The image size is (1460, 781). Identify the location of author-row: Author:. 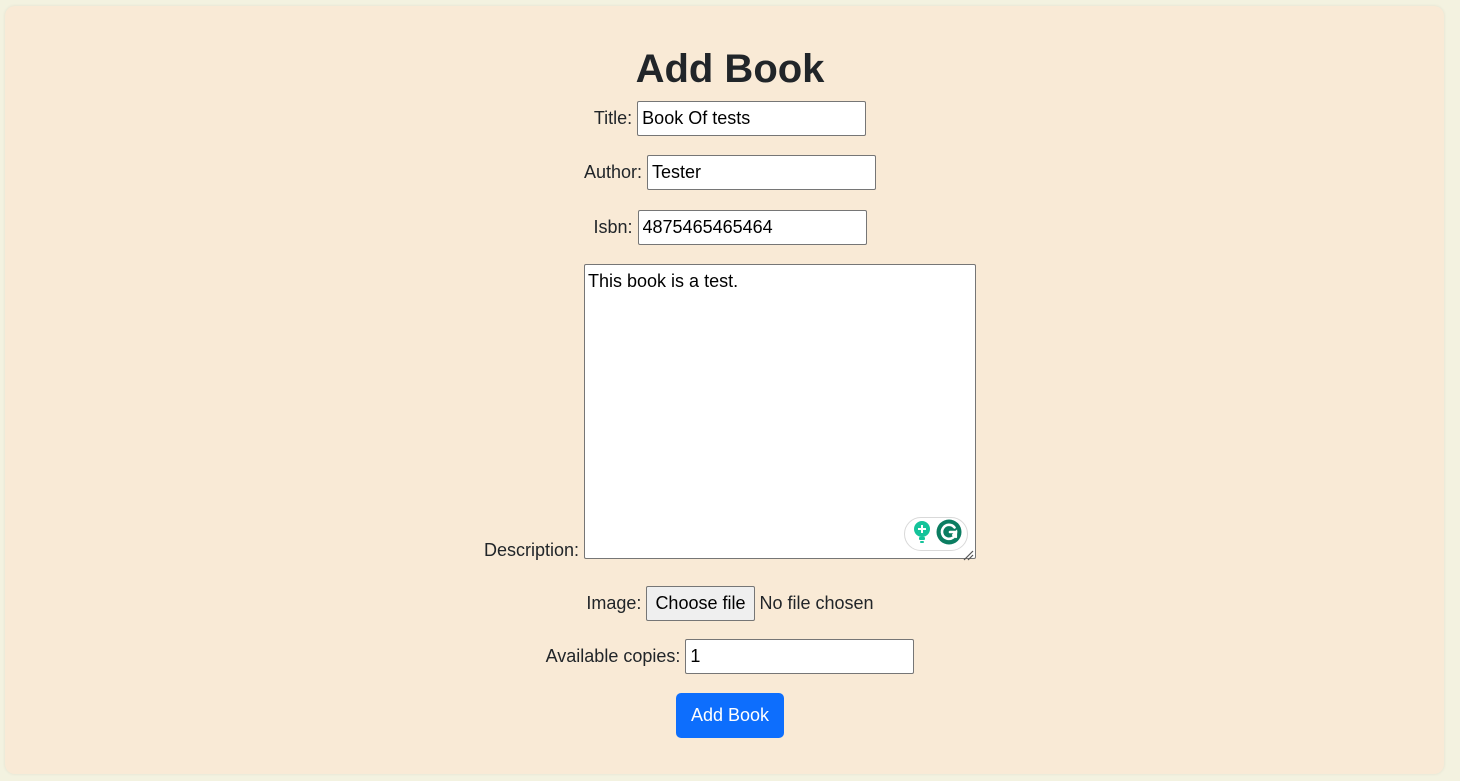
(730, 172).